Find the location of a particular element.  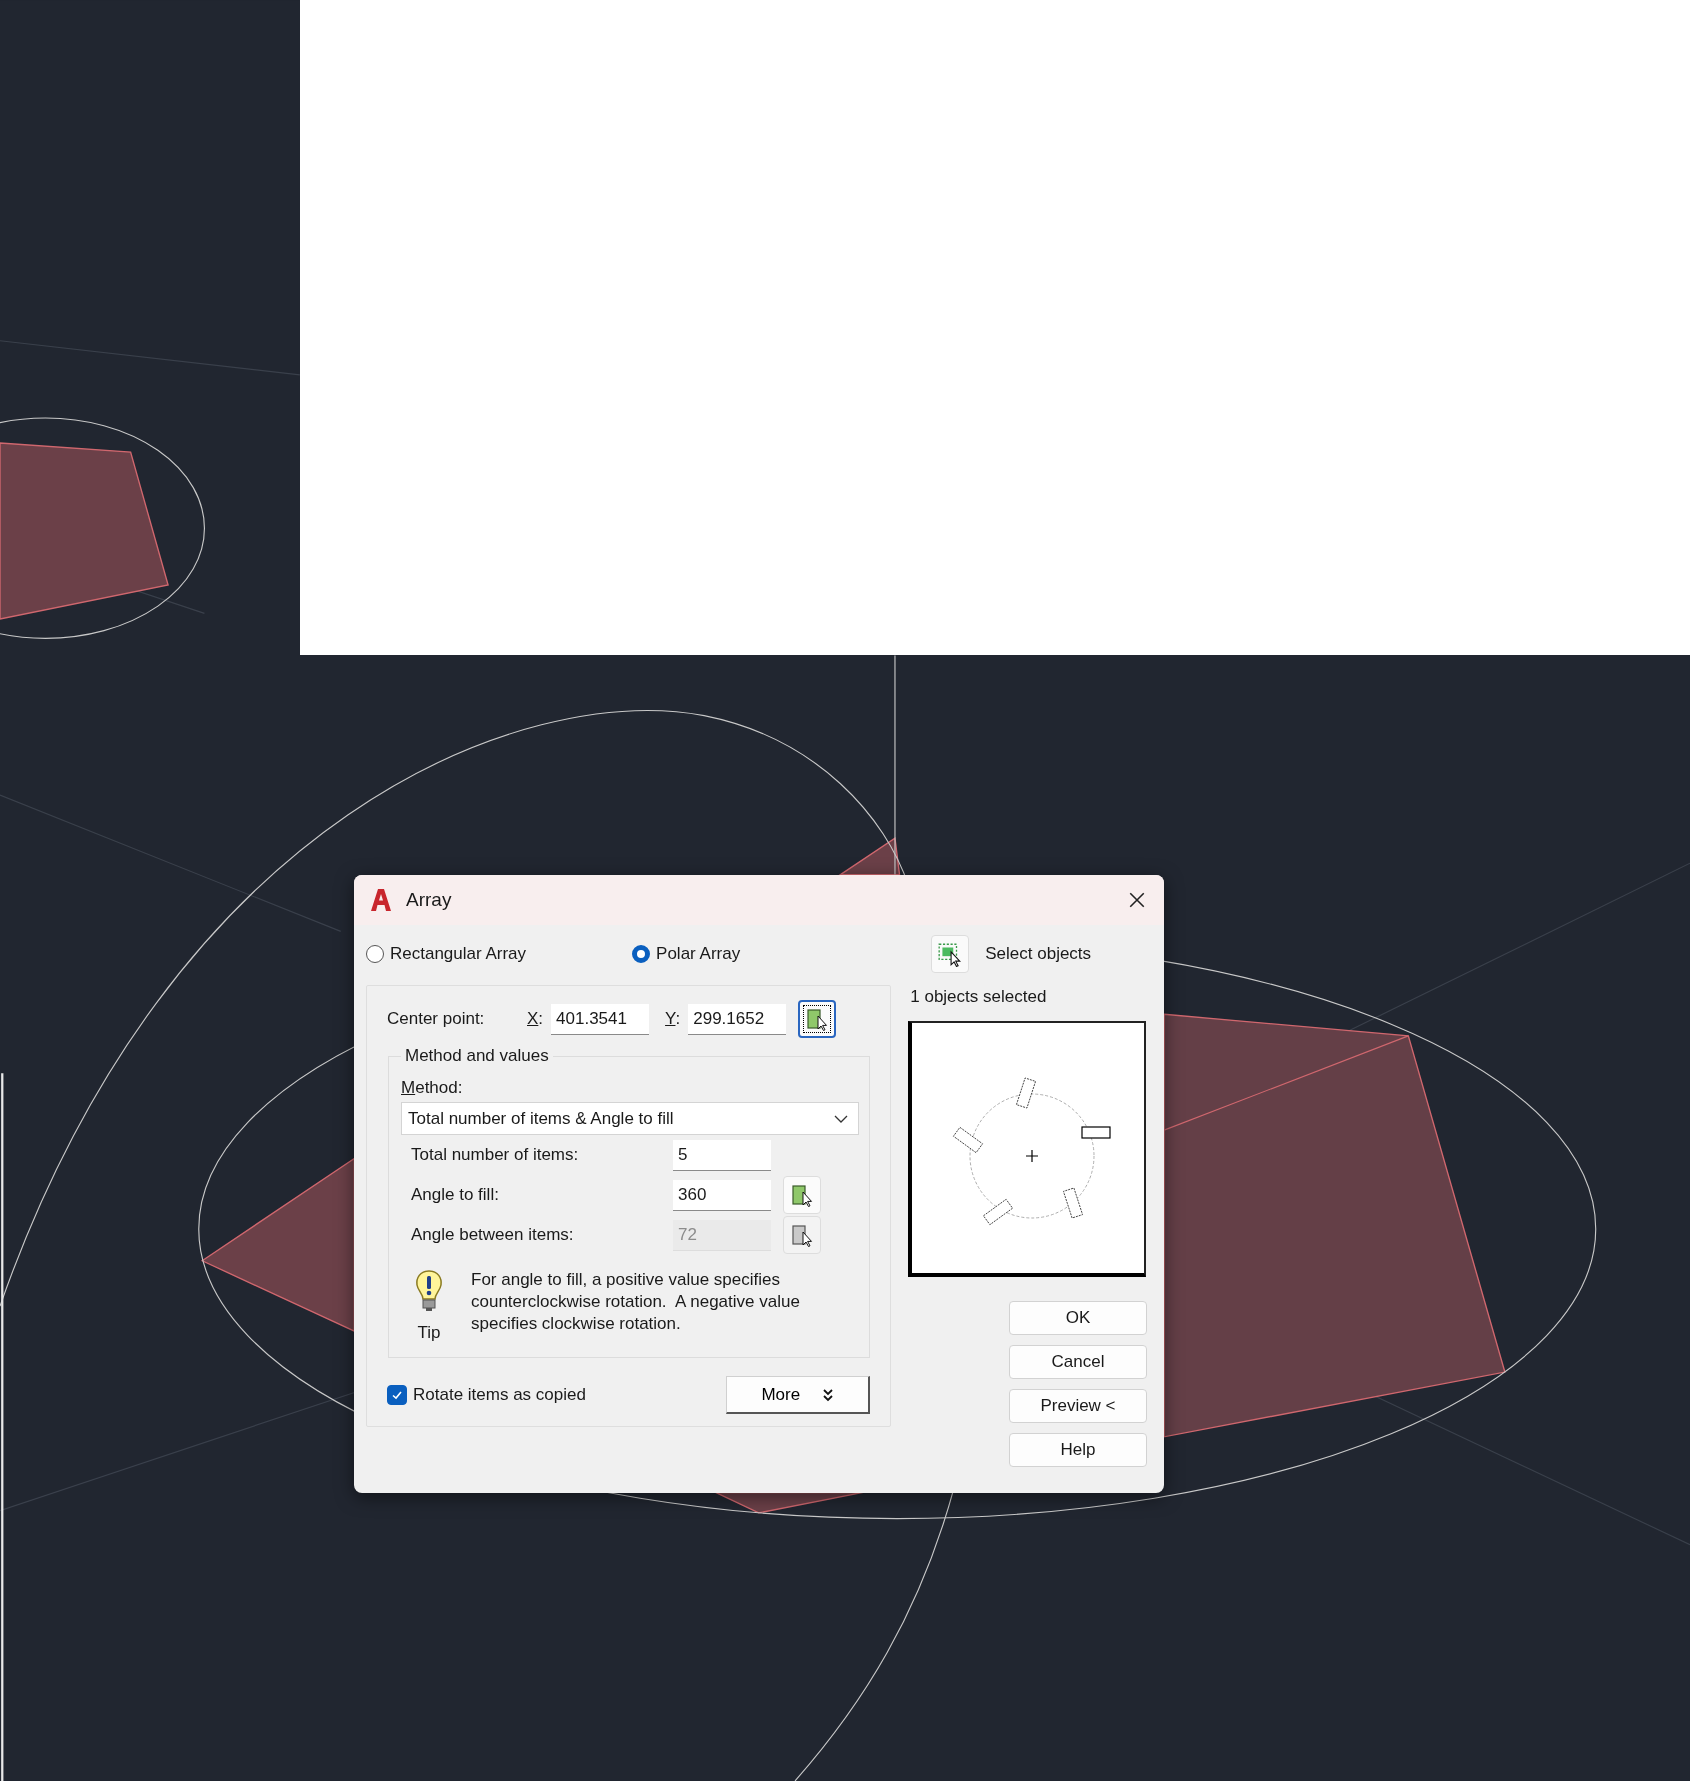

lightbulb-icon is located at coordinates (429, 1291).